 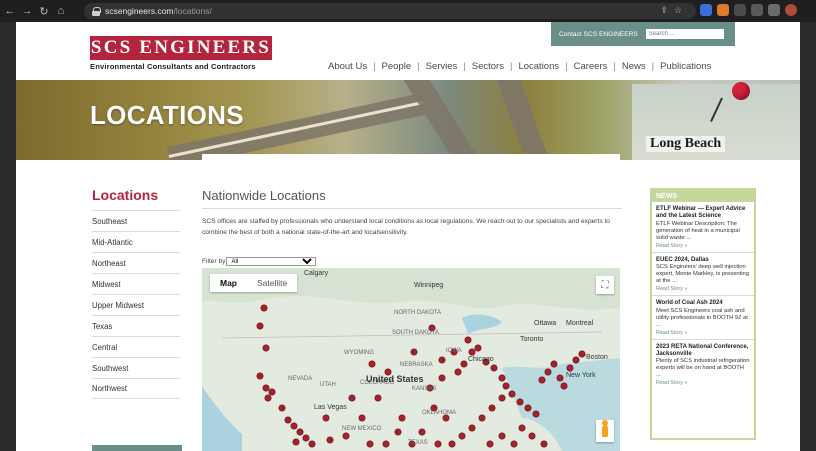 What do you see at coordinates (390, 11) in the screenshot?
I see `address-bar: scsengineers.com/locations/ ⇪ ☆` at bounding box center [390, 11].